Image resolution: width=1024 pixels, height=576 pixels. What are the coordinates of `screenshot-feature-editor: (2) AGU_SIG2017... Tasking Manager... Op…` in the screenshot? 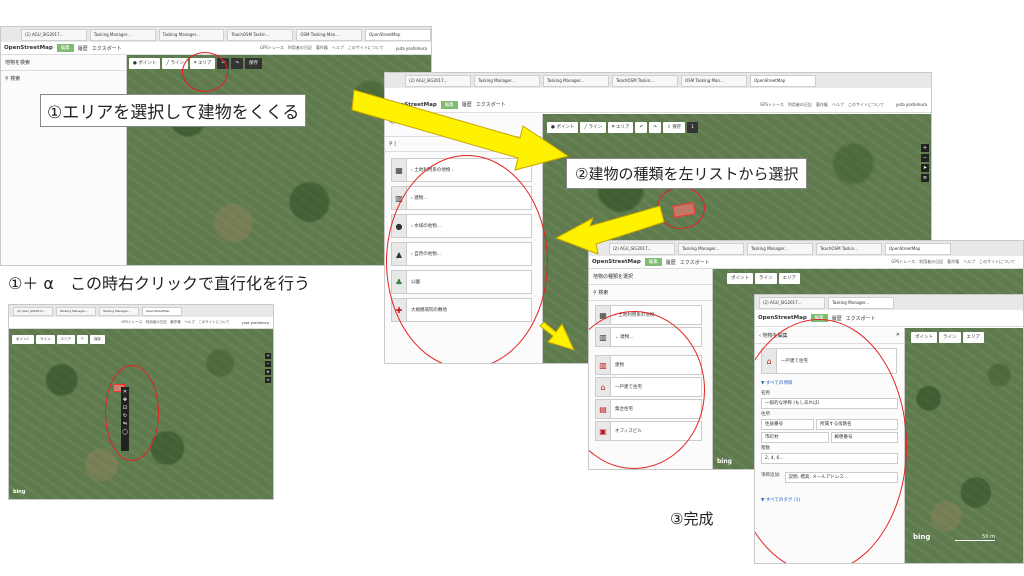 It's located at (889, 429).